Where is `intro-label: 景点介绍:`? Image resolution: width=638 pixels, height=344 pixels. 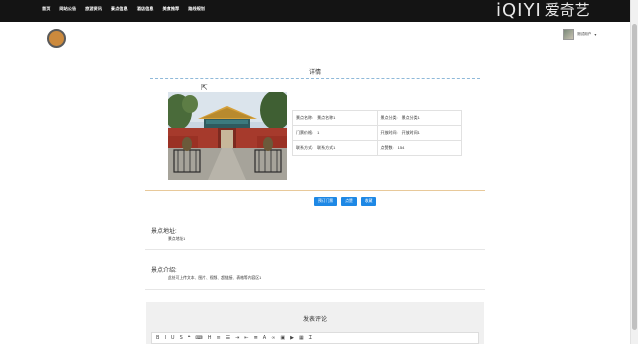 intro-label: 景点介绍: is located at coordinates (164, 271).